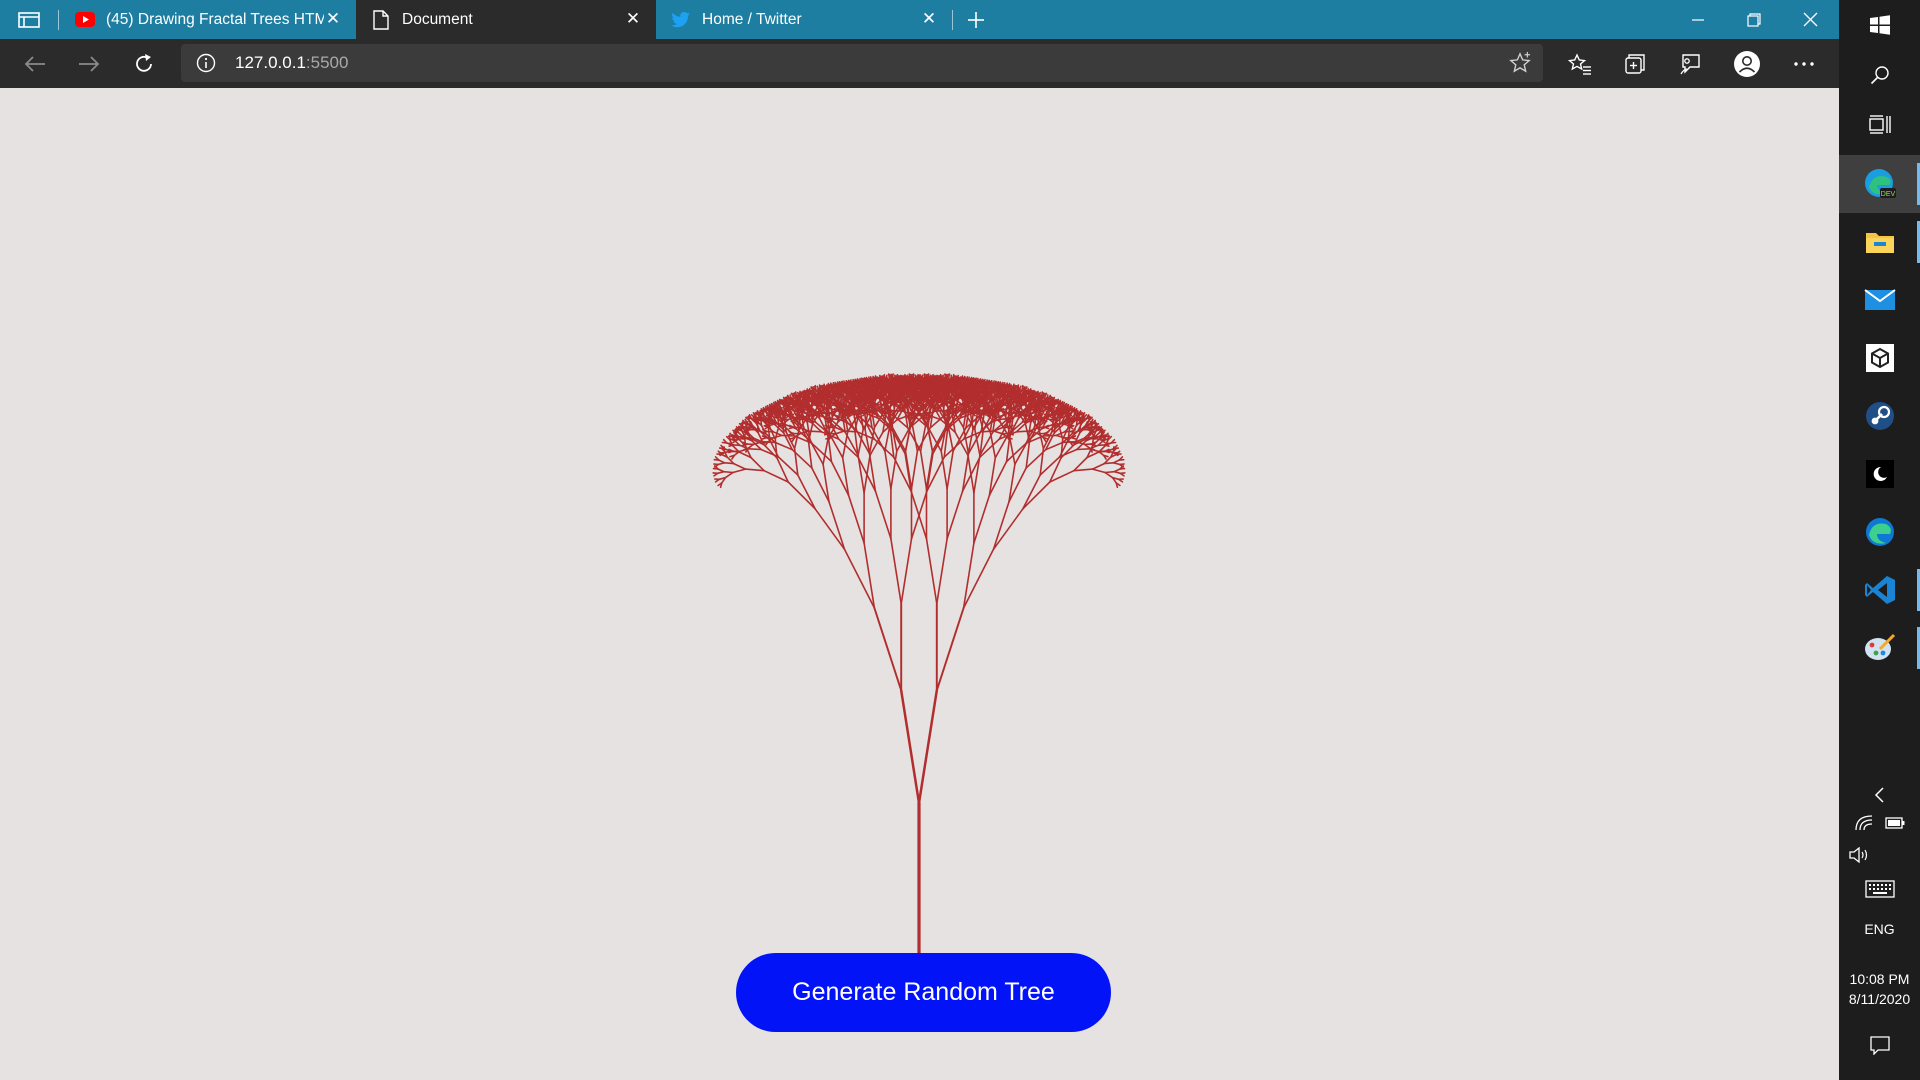  I want to click on clock: 10:08 PM 8/11/2020, so click(1879, 989).